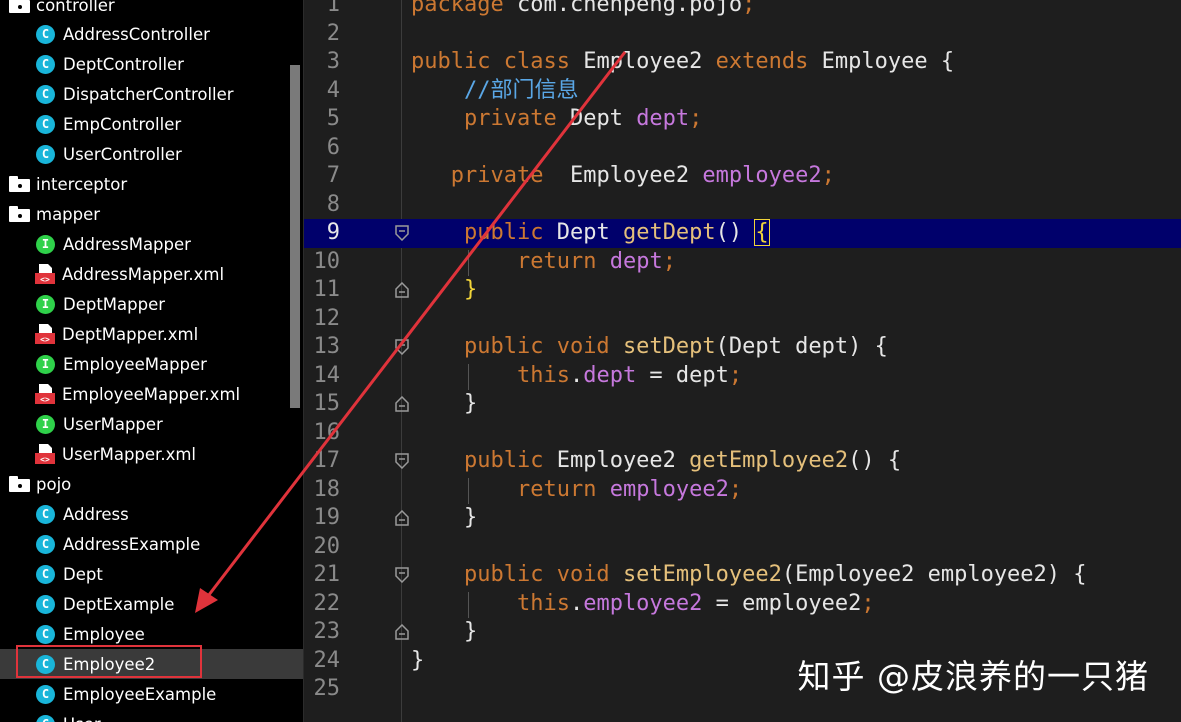  Describe the element at coordinates (151, 34) in the screenshot. I see `tree-file: C AddressController` at that location.